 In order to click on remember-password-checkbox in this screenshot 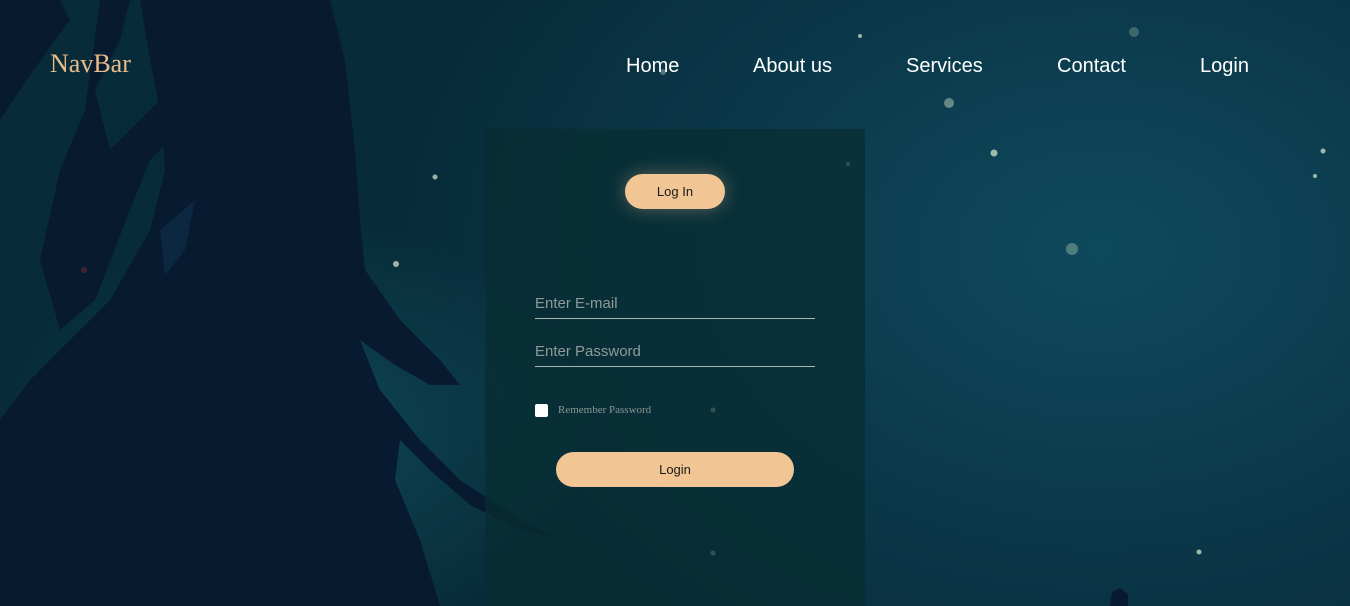, I will do `click(541, 410)`.